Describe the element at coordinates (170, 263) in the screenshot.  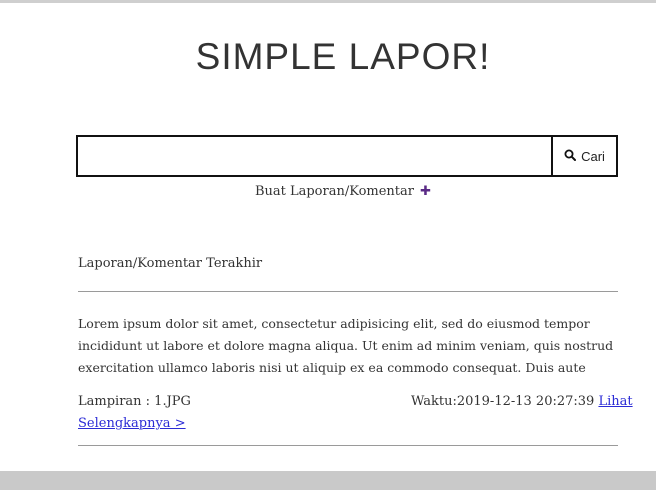
I see `section-title: Laporan/Komentar Terakhir` at that location.